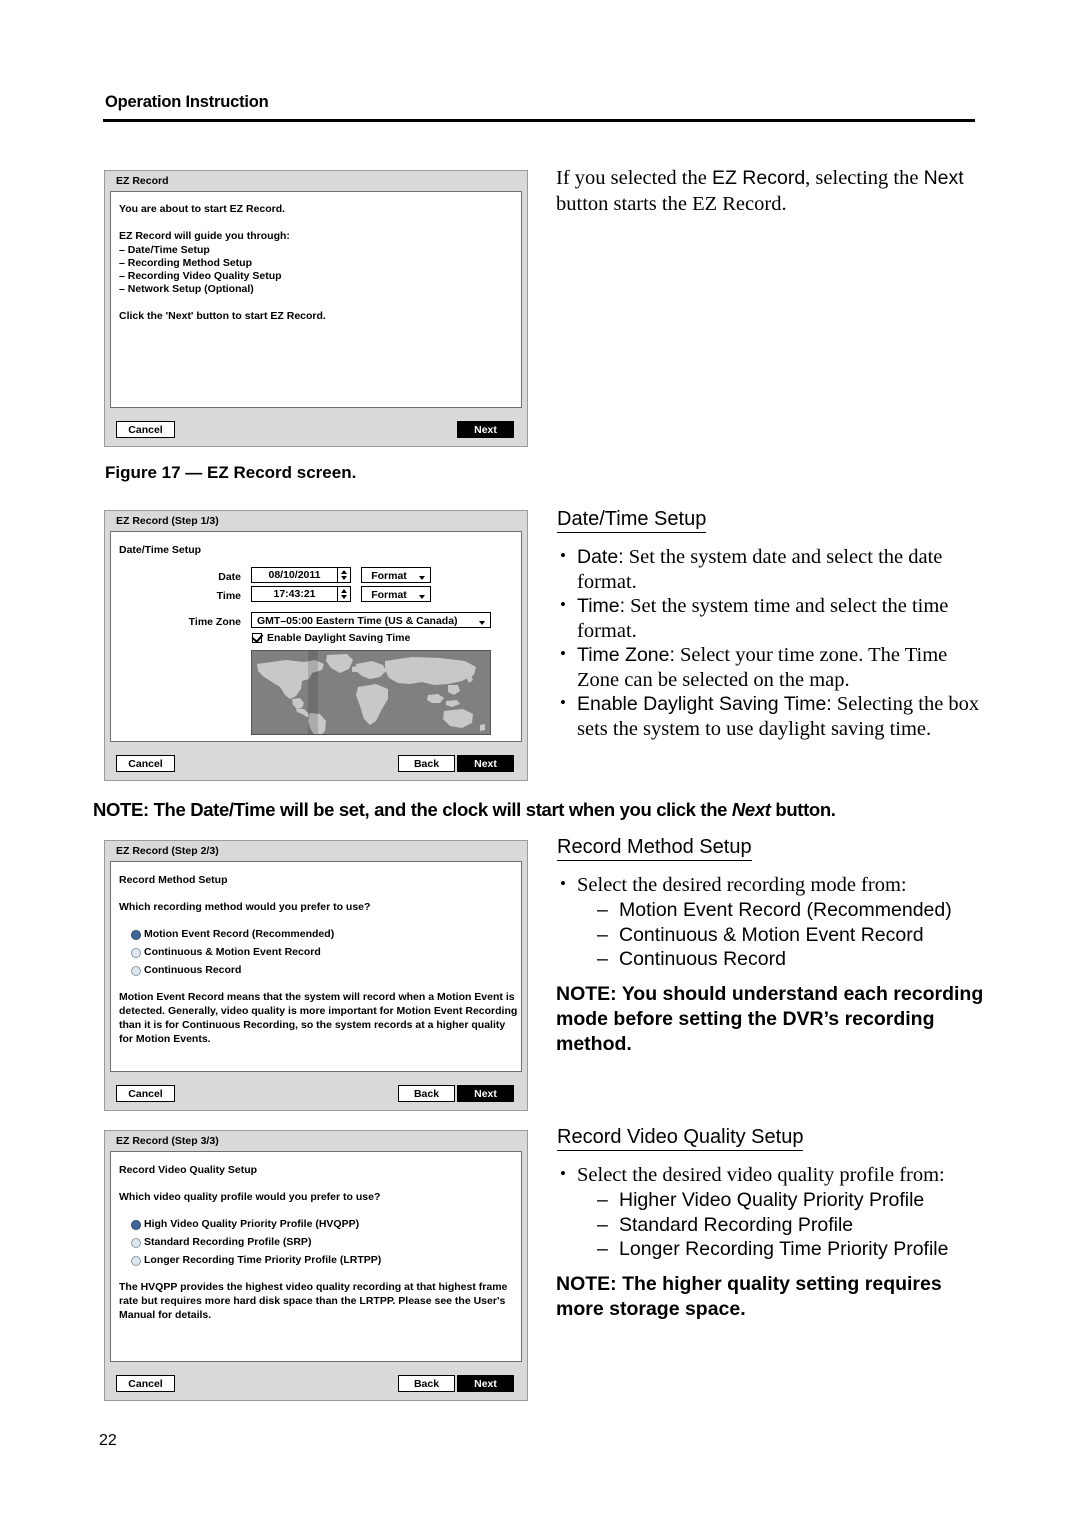 The width and height of the screenshot is (1080, 1529). I want to click on timezone-dropdown: GMT–05:00 Eastern Time (US & Canada), so click(371, 620).